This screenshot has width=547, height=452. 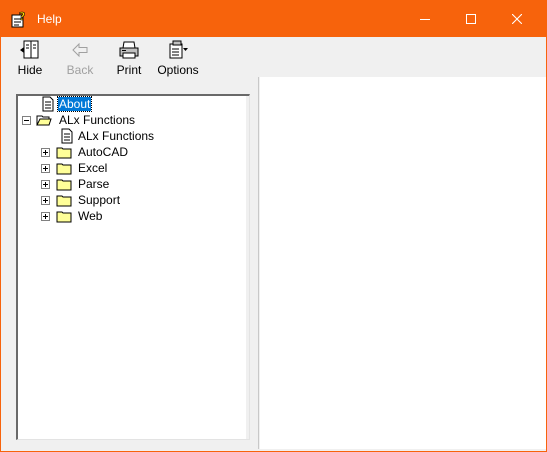 I want to click on maximize-button, so click(x=471, y=19).